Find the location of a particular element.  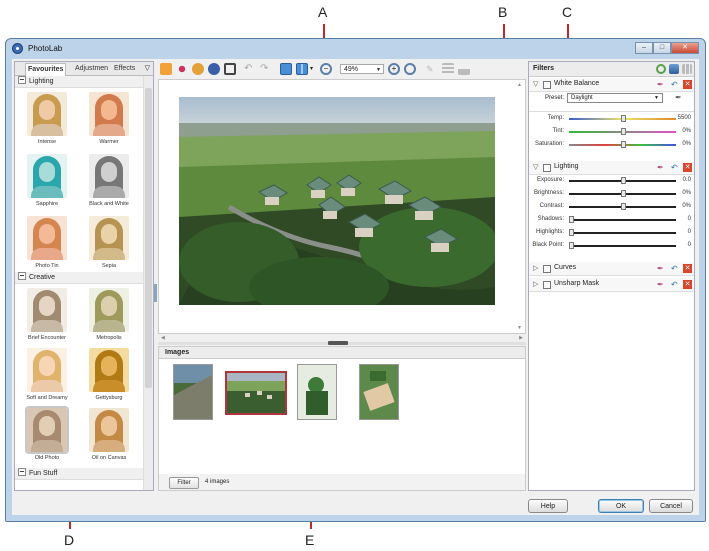

filter-white-balance-header: ▽ White Balance ✒ ↶ ✕ is located at coordinates (611, 85).